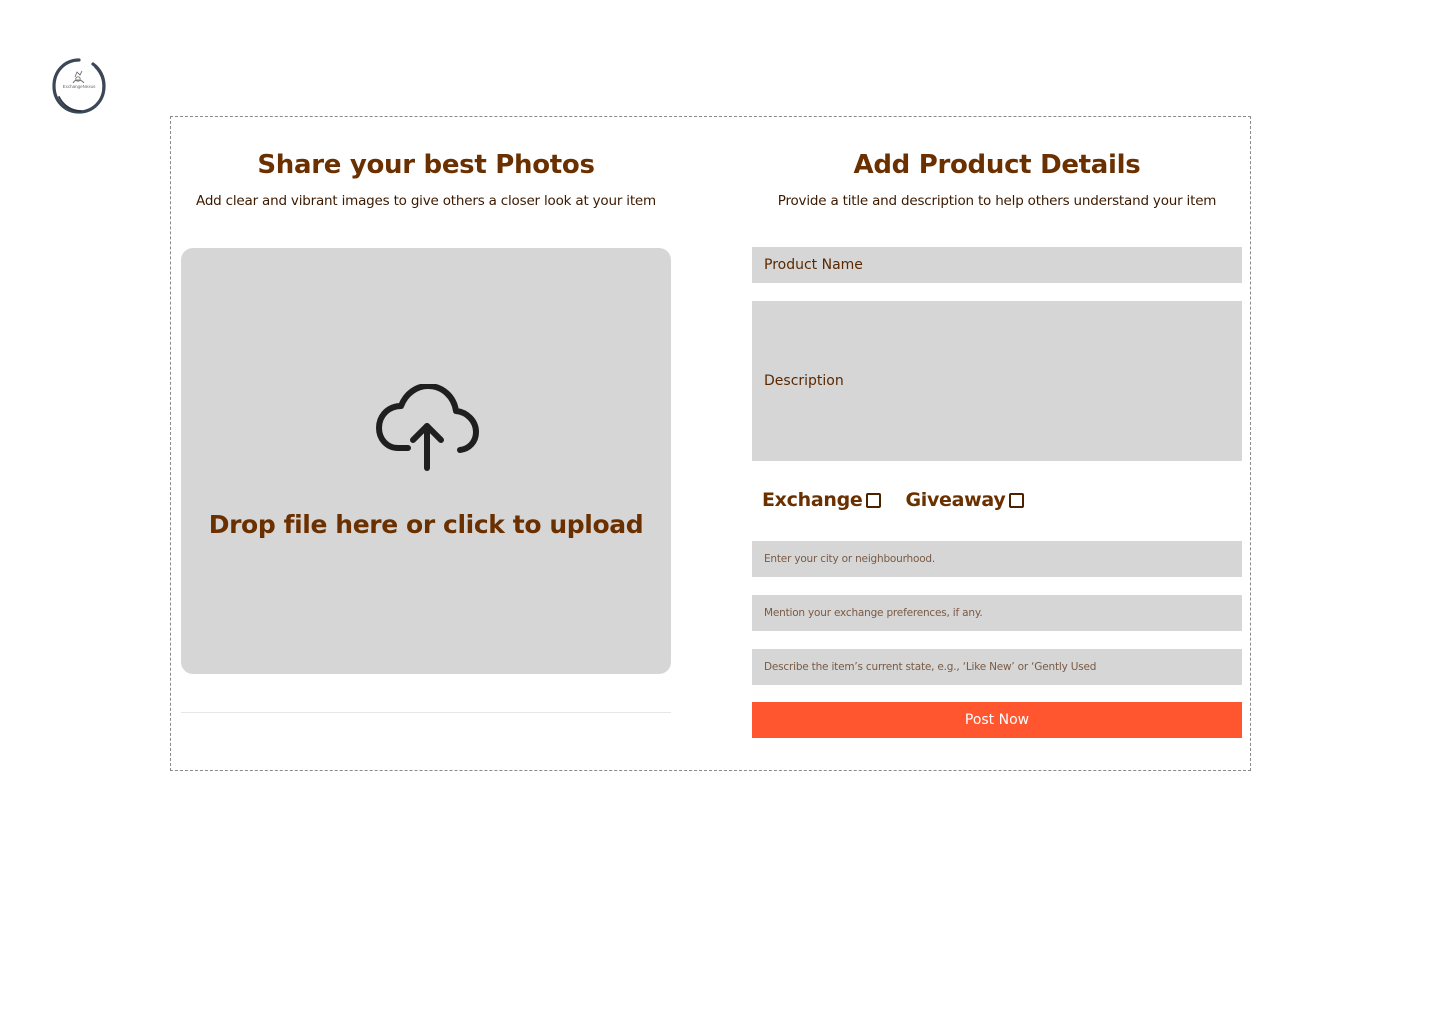  What do you see at coordinates (1017, 500) in the screenshot?
I see `giveaway-checkbox` at bounding box center [1017, 500].